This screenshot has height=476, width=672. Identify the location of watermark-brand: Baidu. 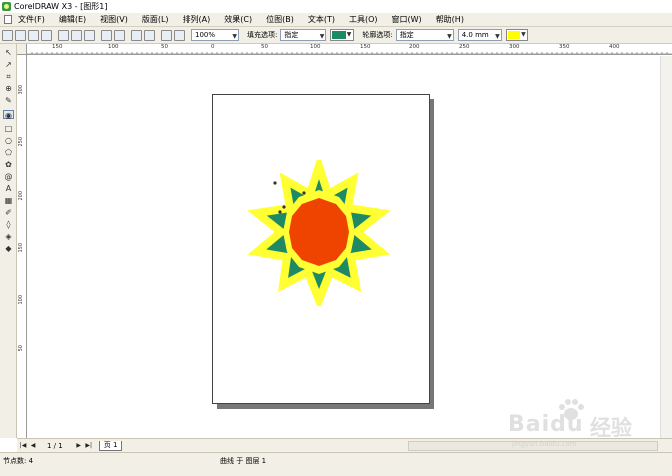
(546, 424).